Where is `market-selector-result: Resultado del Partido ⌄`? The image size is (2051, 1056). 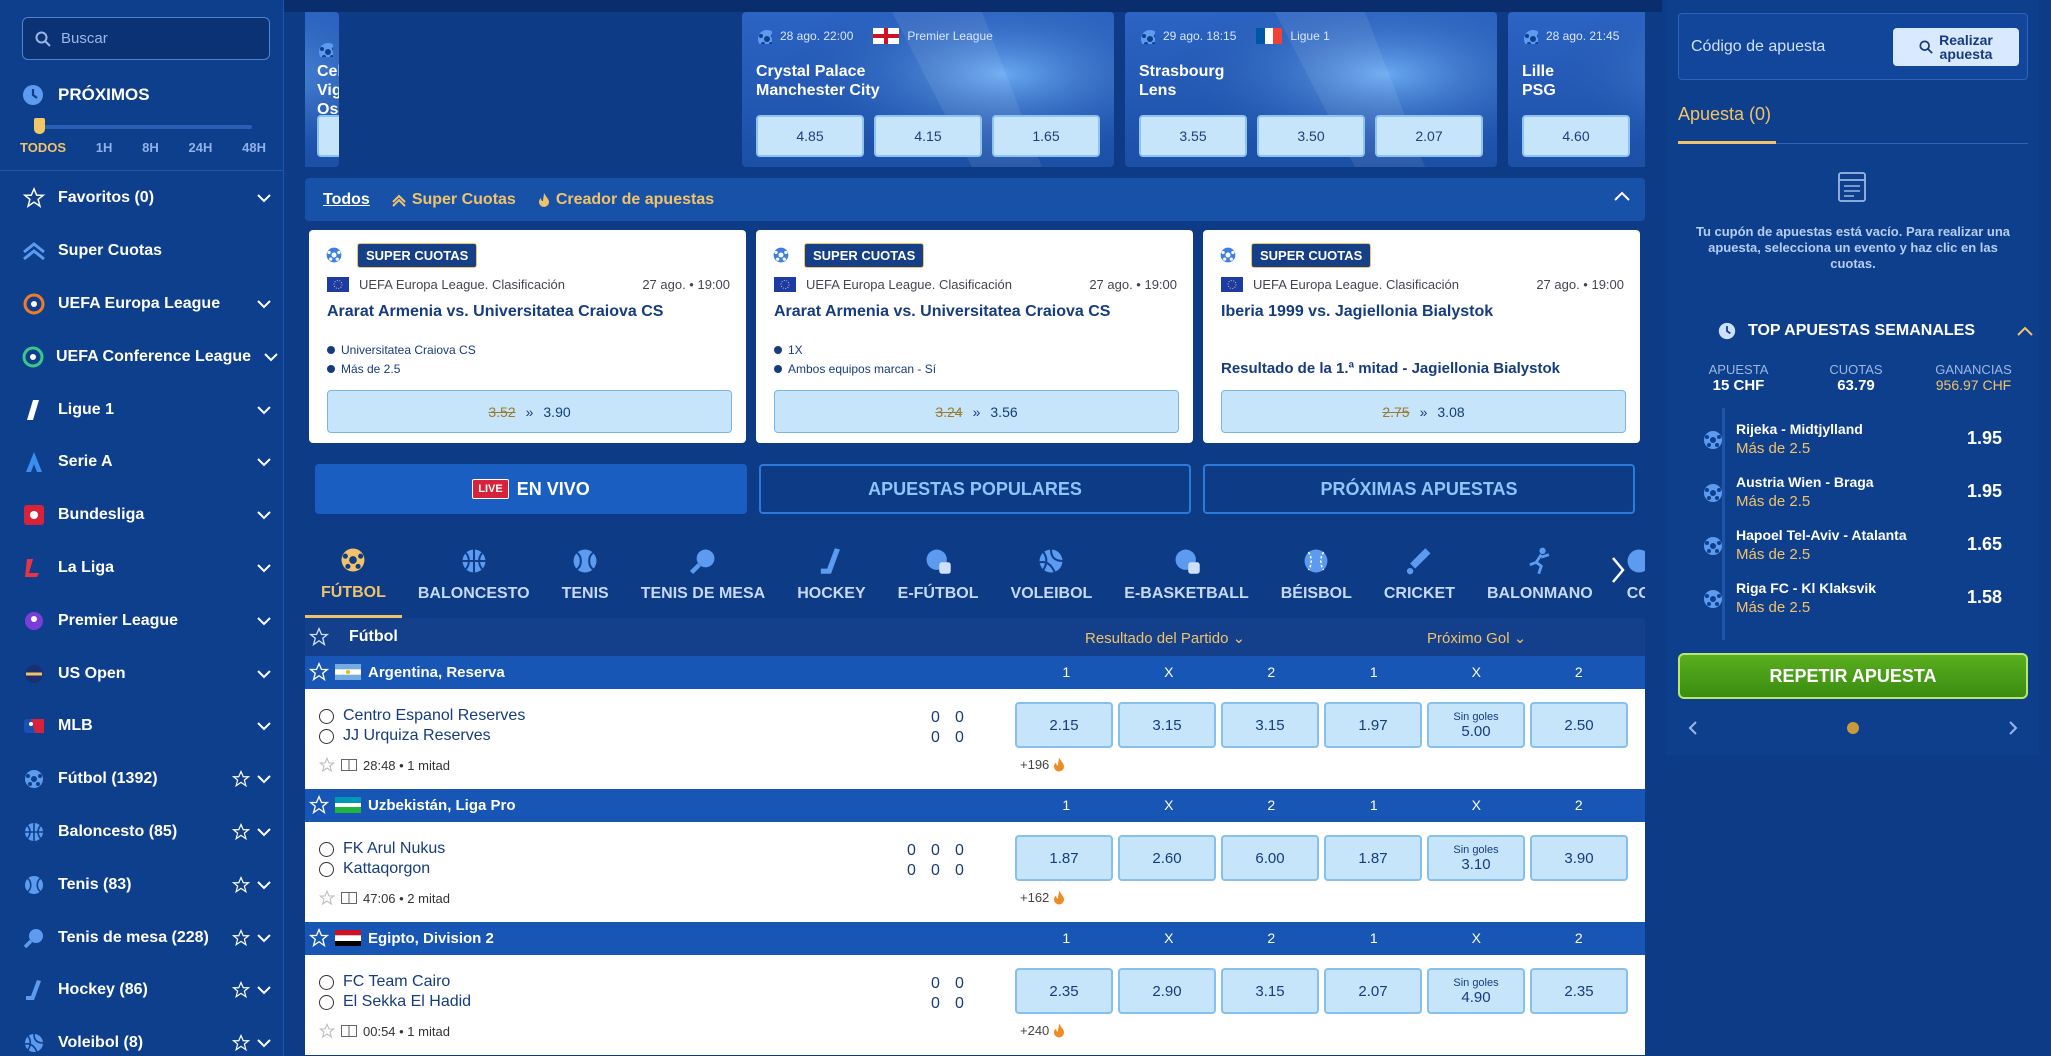 market-selector-result: Resultado del Partido ⌄ is located at coordinates (1165, 638).